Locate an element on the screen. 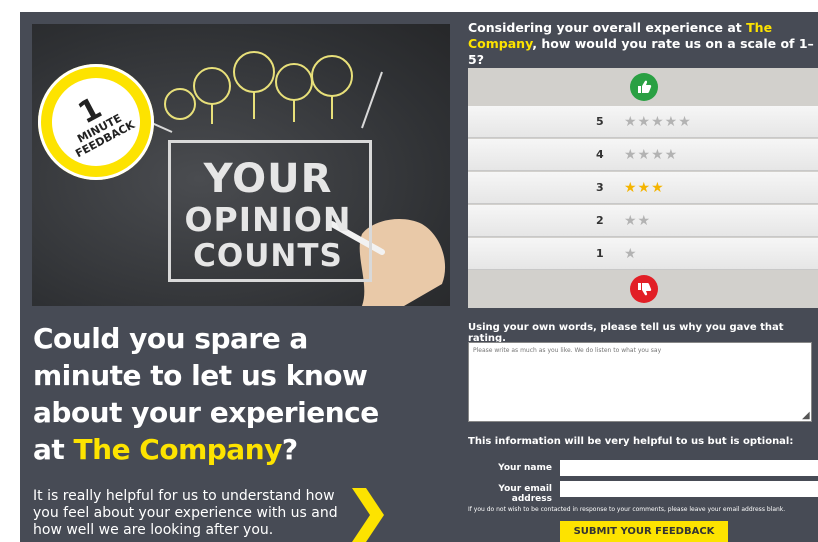 The image size is (818, 542). star-rating-icon: ★★ is located at coordinates (638, 220).